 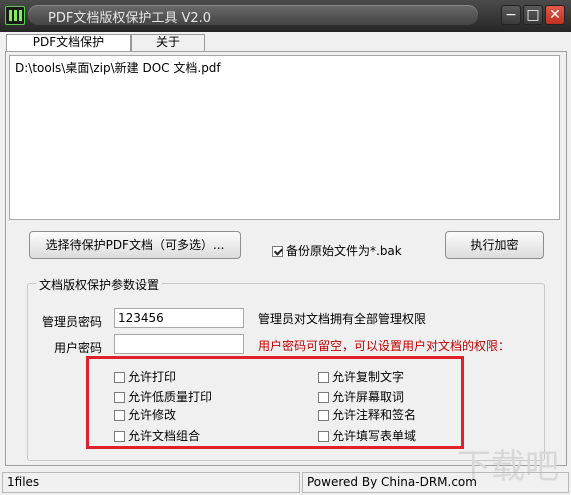 I want to click on settings-group-title: 文档版权保护参数设置, so click(x=99, y=284).